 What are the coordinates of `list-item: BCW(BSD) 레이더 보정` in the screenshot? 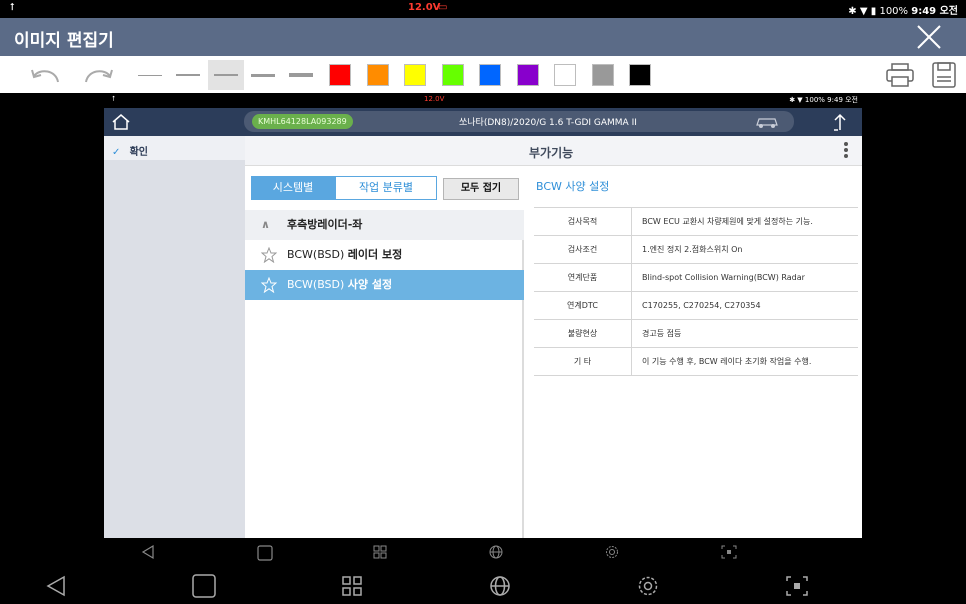 It's located at (384, 255).